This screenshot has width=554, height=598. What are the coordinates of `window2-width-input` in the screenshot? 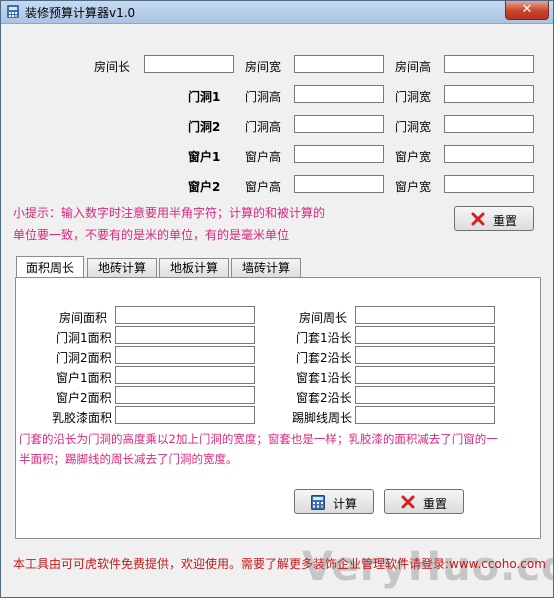 It's located at (489, 184).